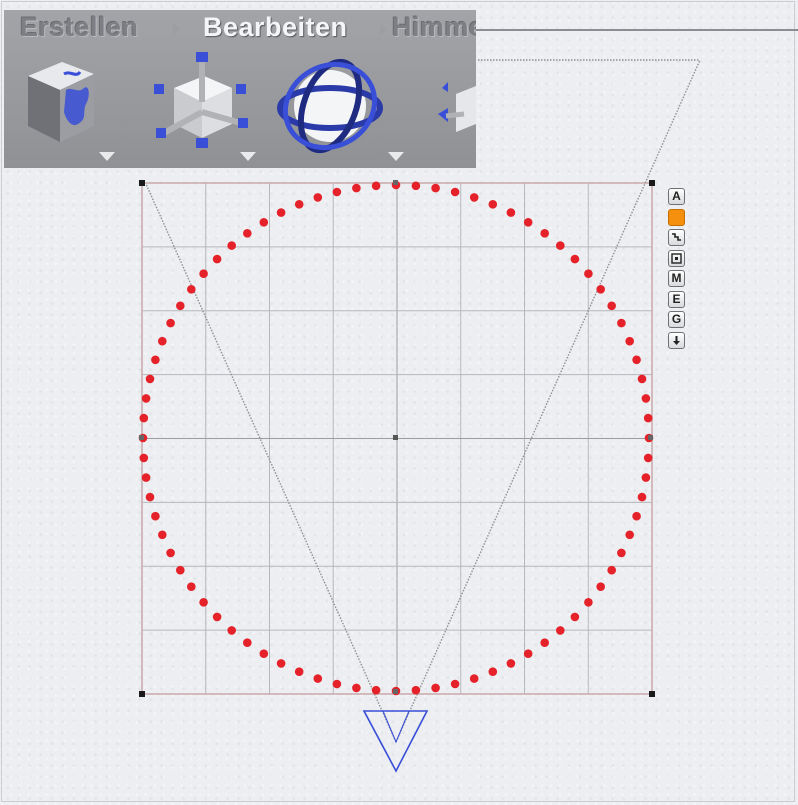 The image size is (798, 805). What do you see at coordinates (676, 278) in the screenshot?
I see `letter-m-button: M` at bounding box center [676, 278].